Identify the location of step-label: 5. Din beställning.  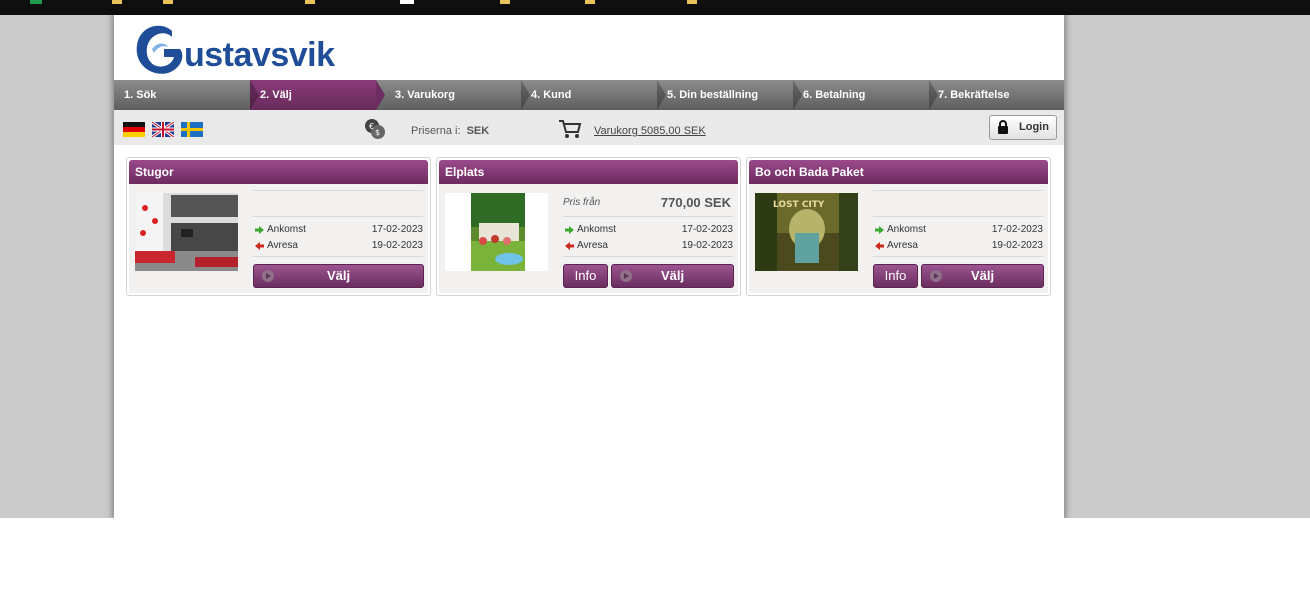
(713, 95).